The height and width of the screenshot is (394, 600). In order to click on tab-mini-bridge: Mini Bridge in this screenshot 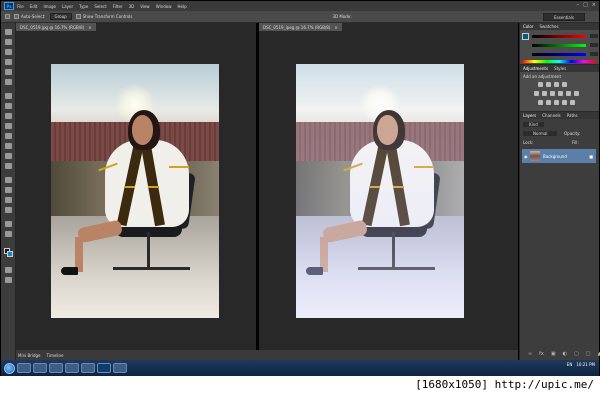, I will do `click(29, 355)`.